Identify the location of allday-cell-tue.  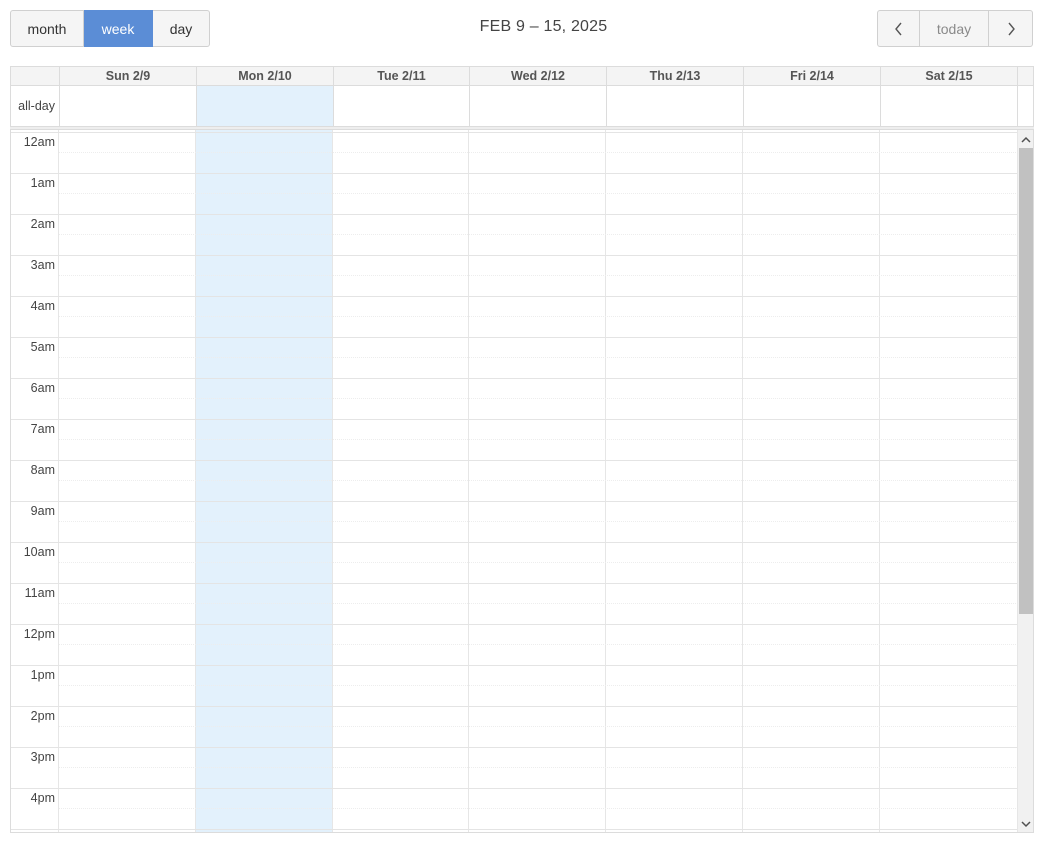
(401, 106).